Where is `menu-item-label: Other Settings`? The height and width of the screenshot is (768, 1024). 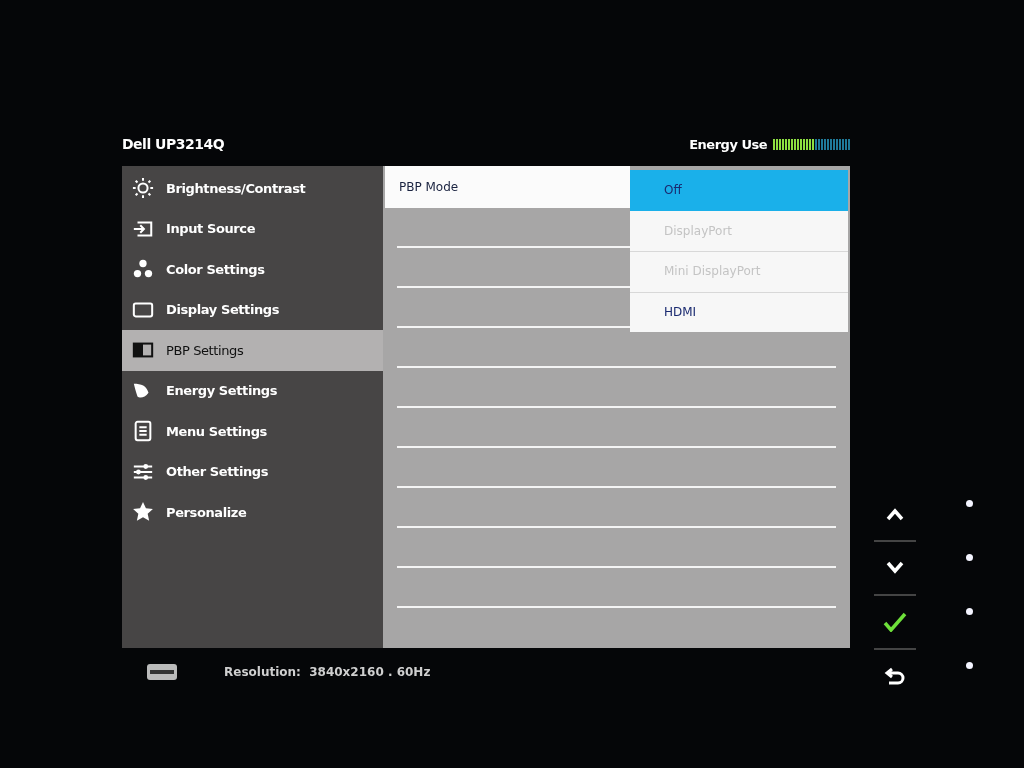
menu-item-label: Other Settings is located at coordinates (217, 472).